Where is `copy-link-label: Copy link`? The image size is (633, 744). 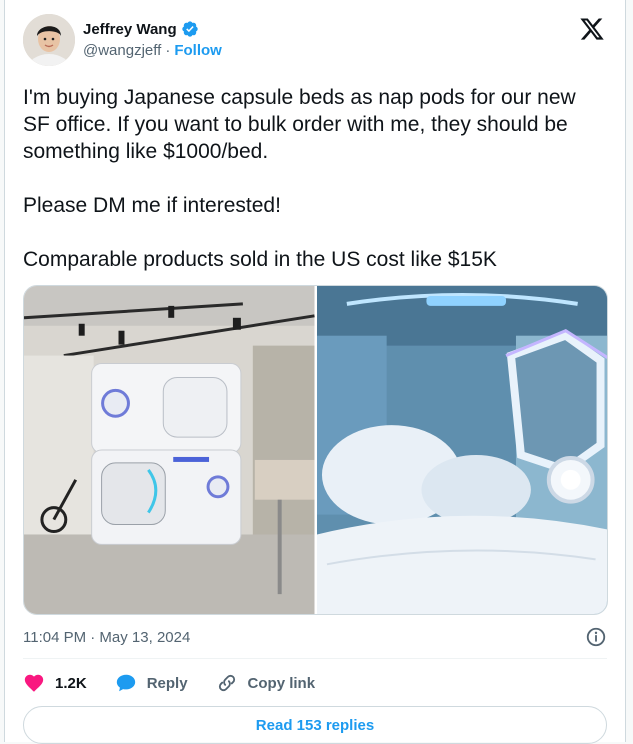
copy-link-label: Copy link is located at coordinates (281, 683).